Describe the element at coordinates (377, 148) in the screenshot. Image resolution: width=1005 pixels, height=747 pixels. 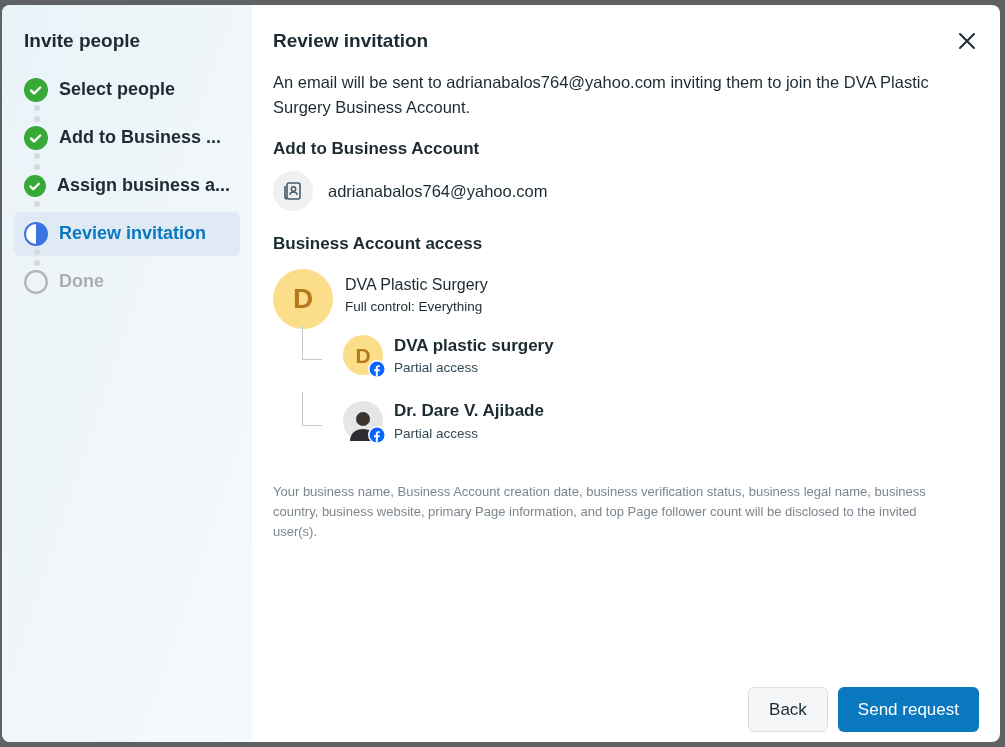
I see `section-heading: Add to Business Account` at that location.